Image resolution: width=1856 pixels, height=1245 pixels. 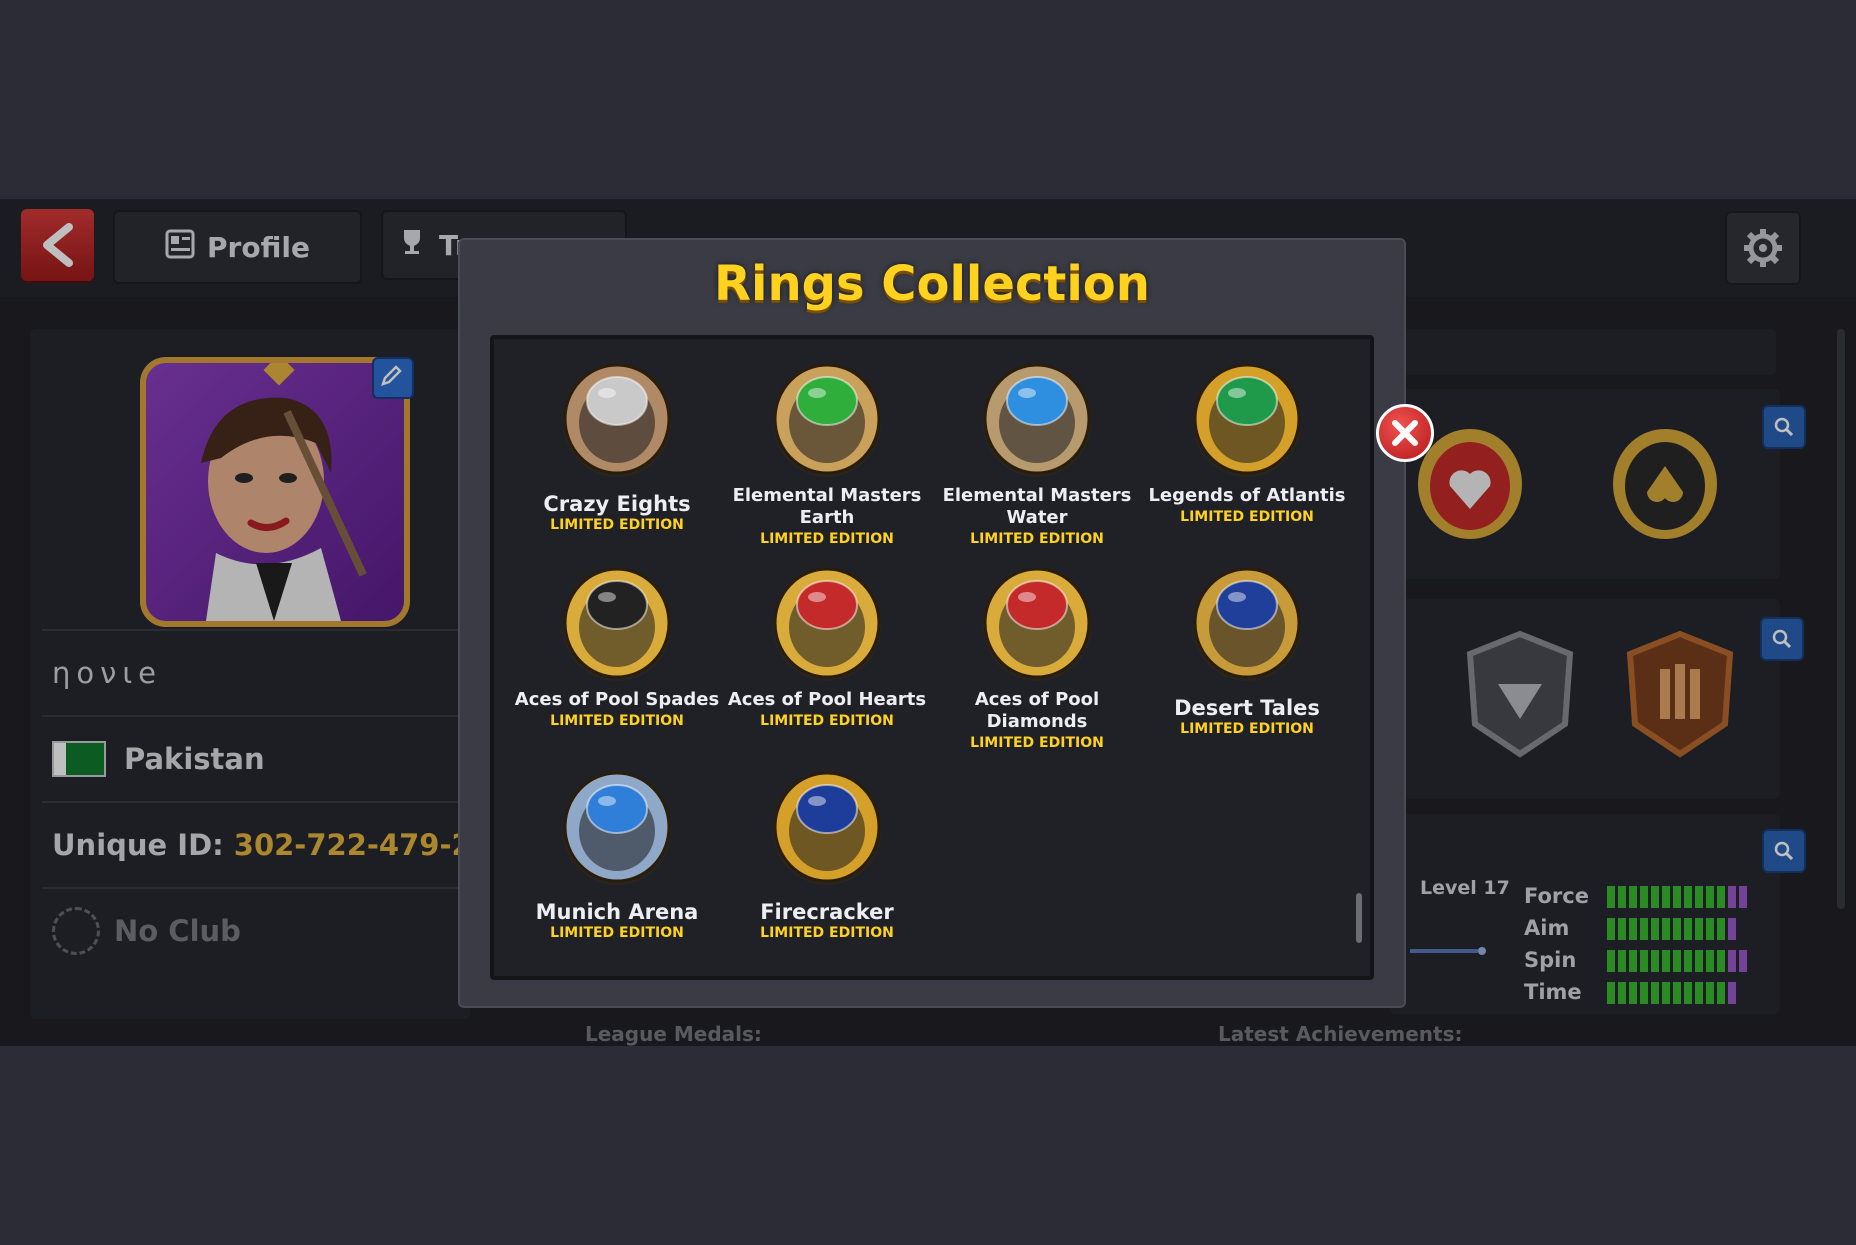 I want to click on ring-item-desert-tales: Desert Tales LIMITED EDITION, so click(x=1247, y=661).